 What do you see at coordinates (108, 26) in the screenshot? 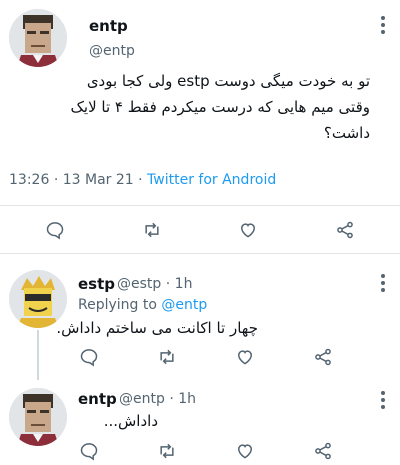
I see `main-author-name: entp` at bounding box center [108, 26].